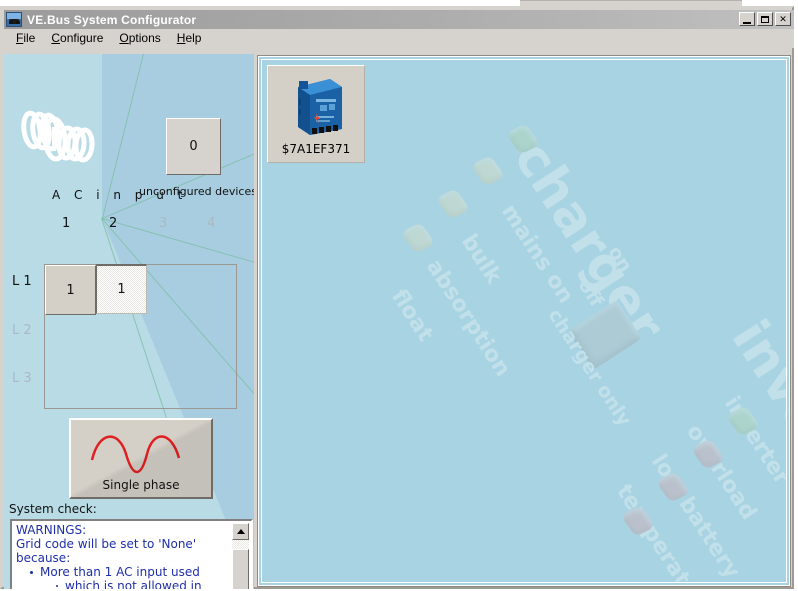 This screenshot has width=798, height=591. Describe the element at coordinates (22, 281) in the screenshot. I see `phase-label-l1: L 1` at that location.